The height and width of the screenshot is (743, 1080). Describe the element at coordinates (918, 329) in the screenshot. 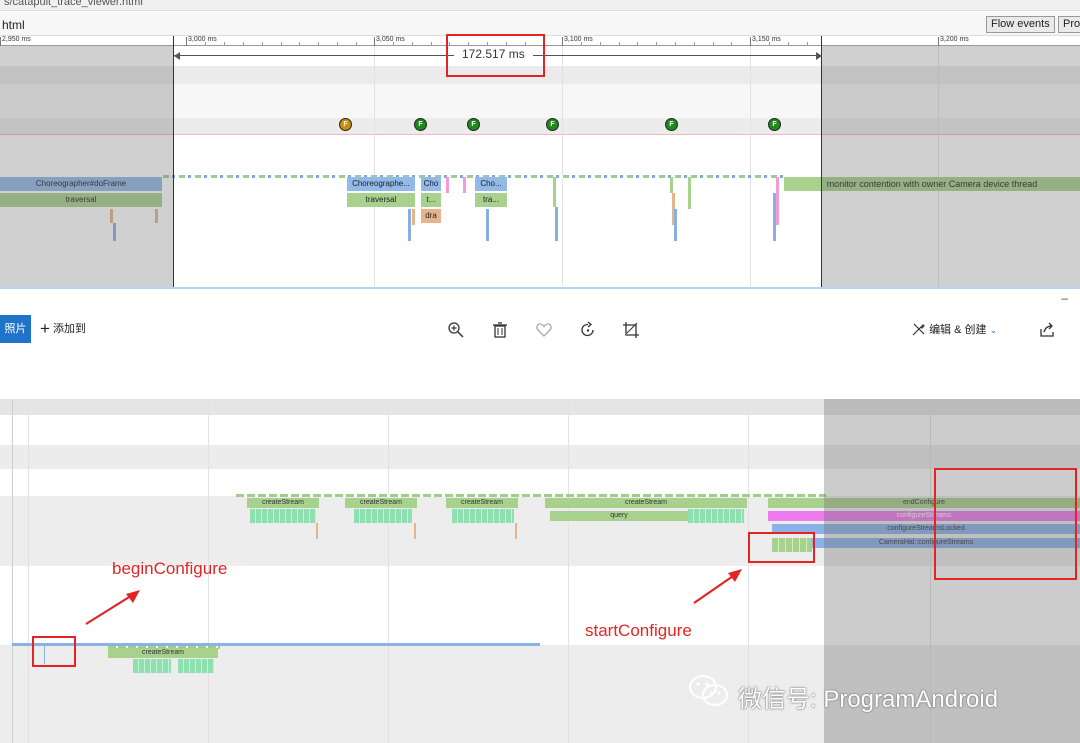

I see `edit-create-icon` at that location.